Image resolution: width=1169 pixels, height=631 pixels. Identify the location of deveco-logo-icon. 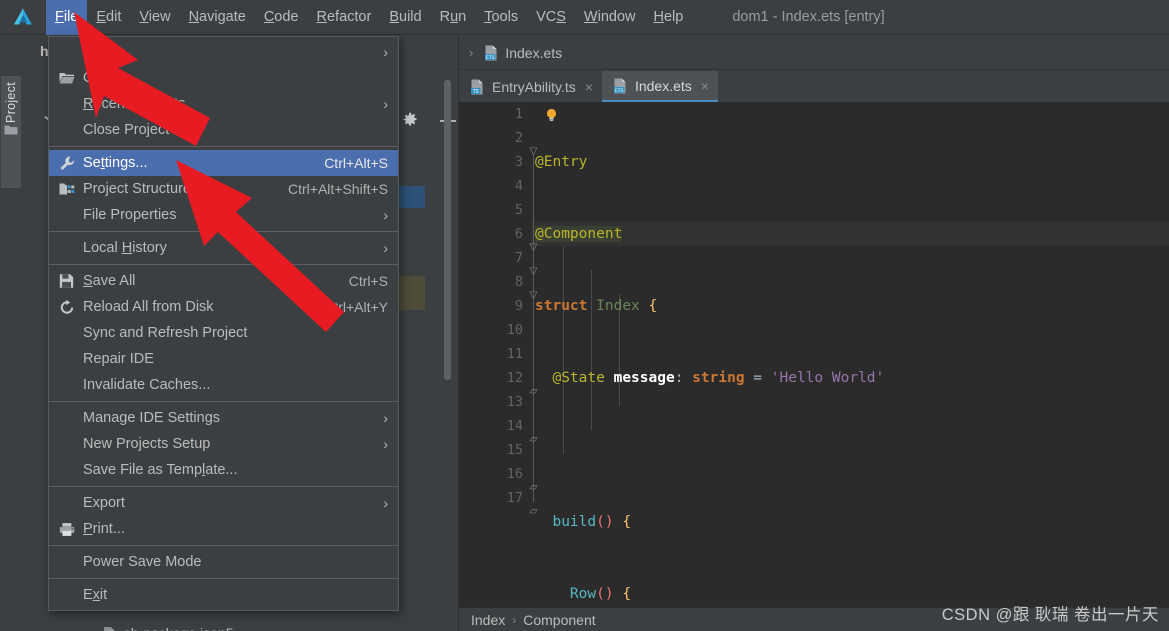
(23, 17).